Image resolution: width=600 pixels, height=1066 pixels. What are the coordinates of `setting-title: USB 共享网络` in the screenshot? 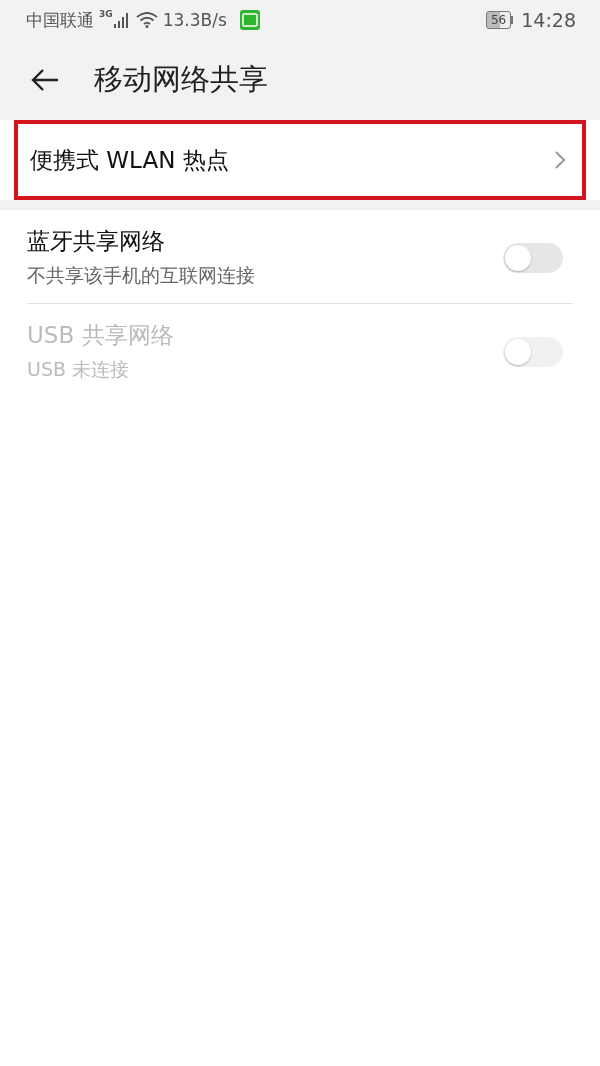 It's located at (100, 335).